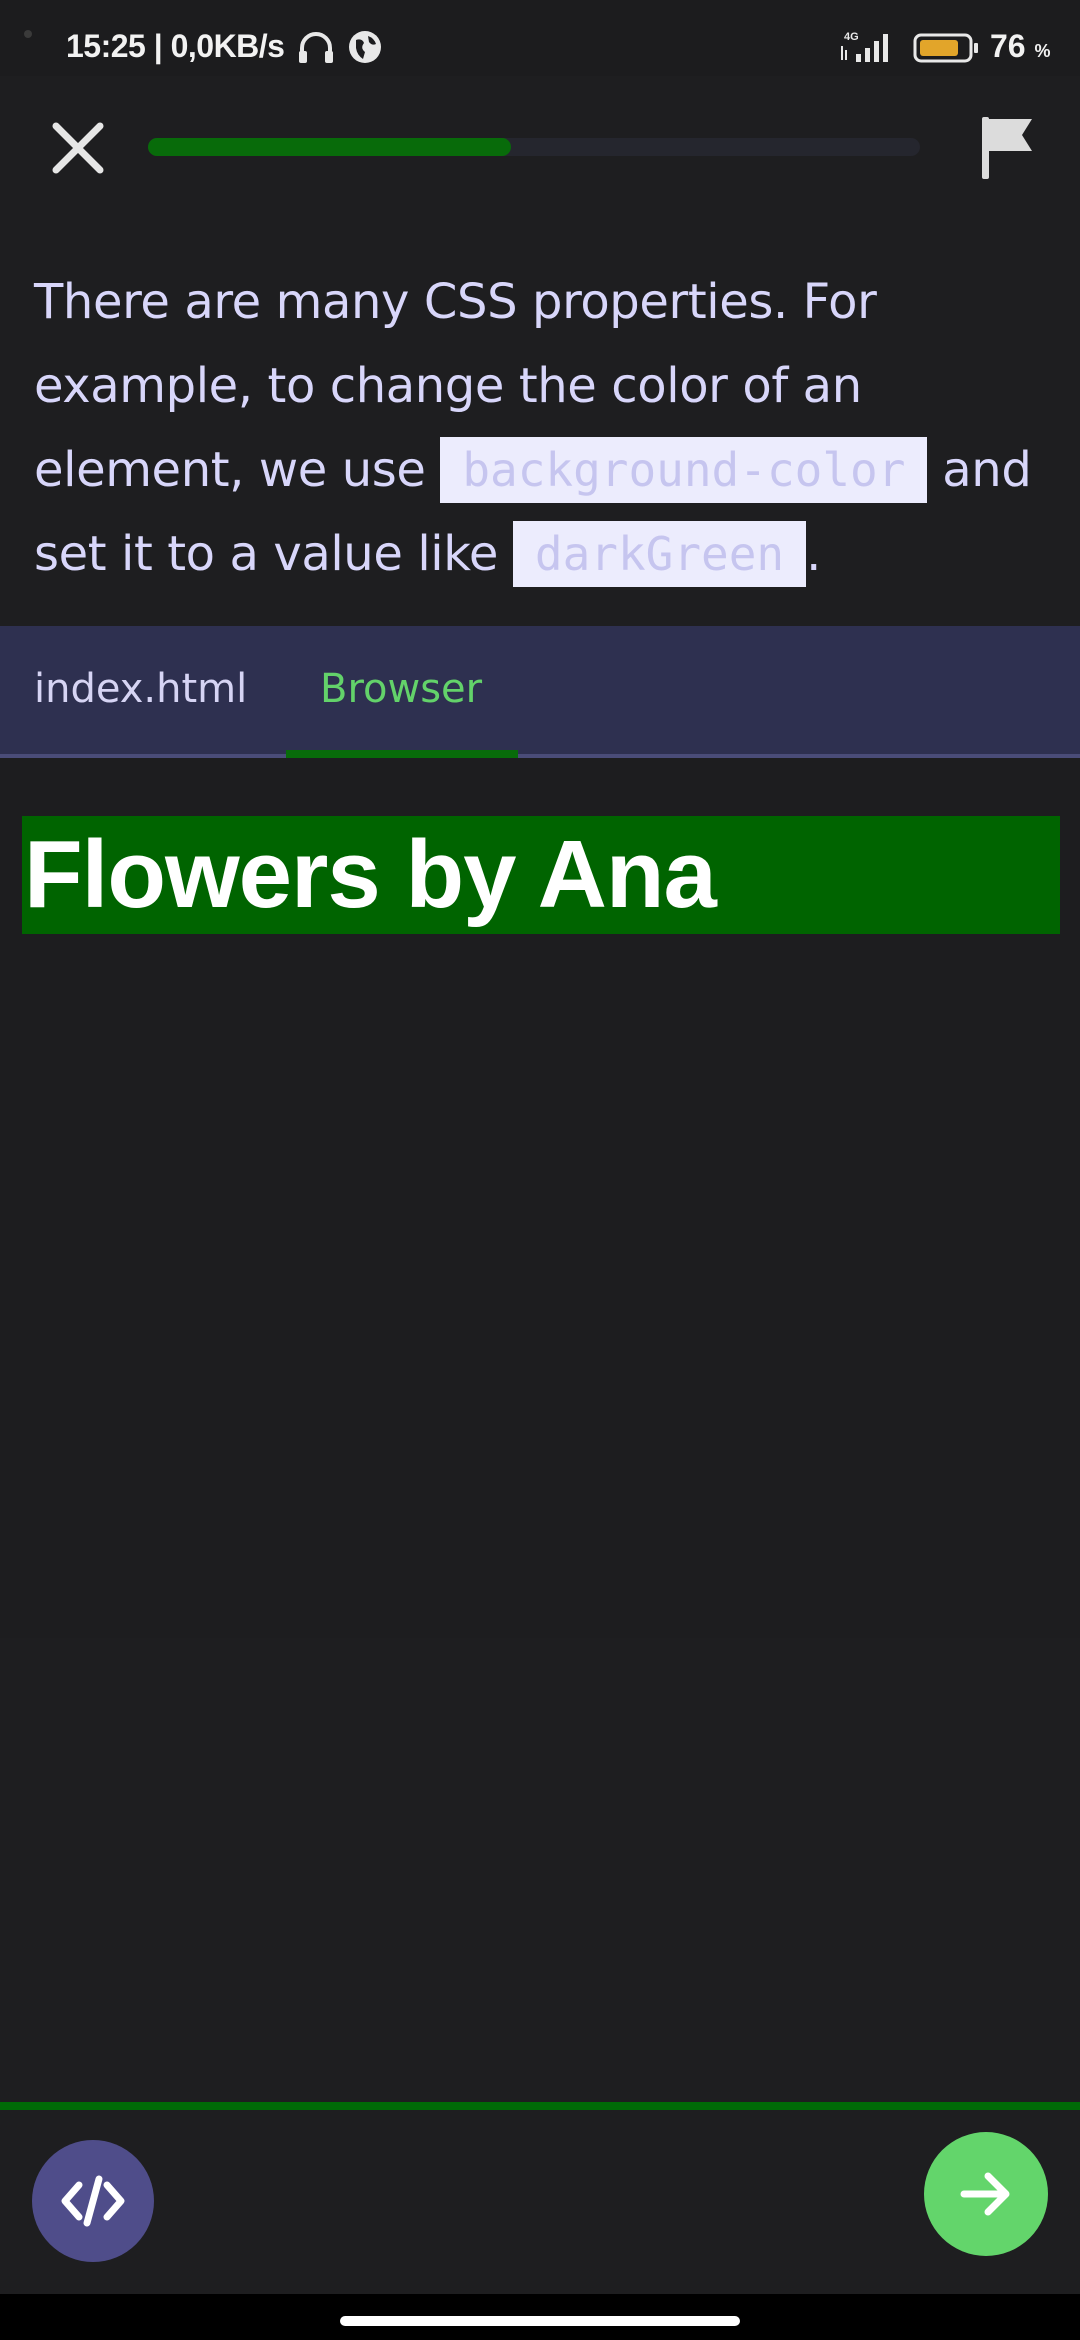  Describe the element at coordinates (28, 34) in the screenshot. I see `notification-dot` at that location.